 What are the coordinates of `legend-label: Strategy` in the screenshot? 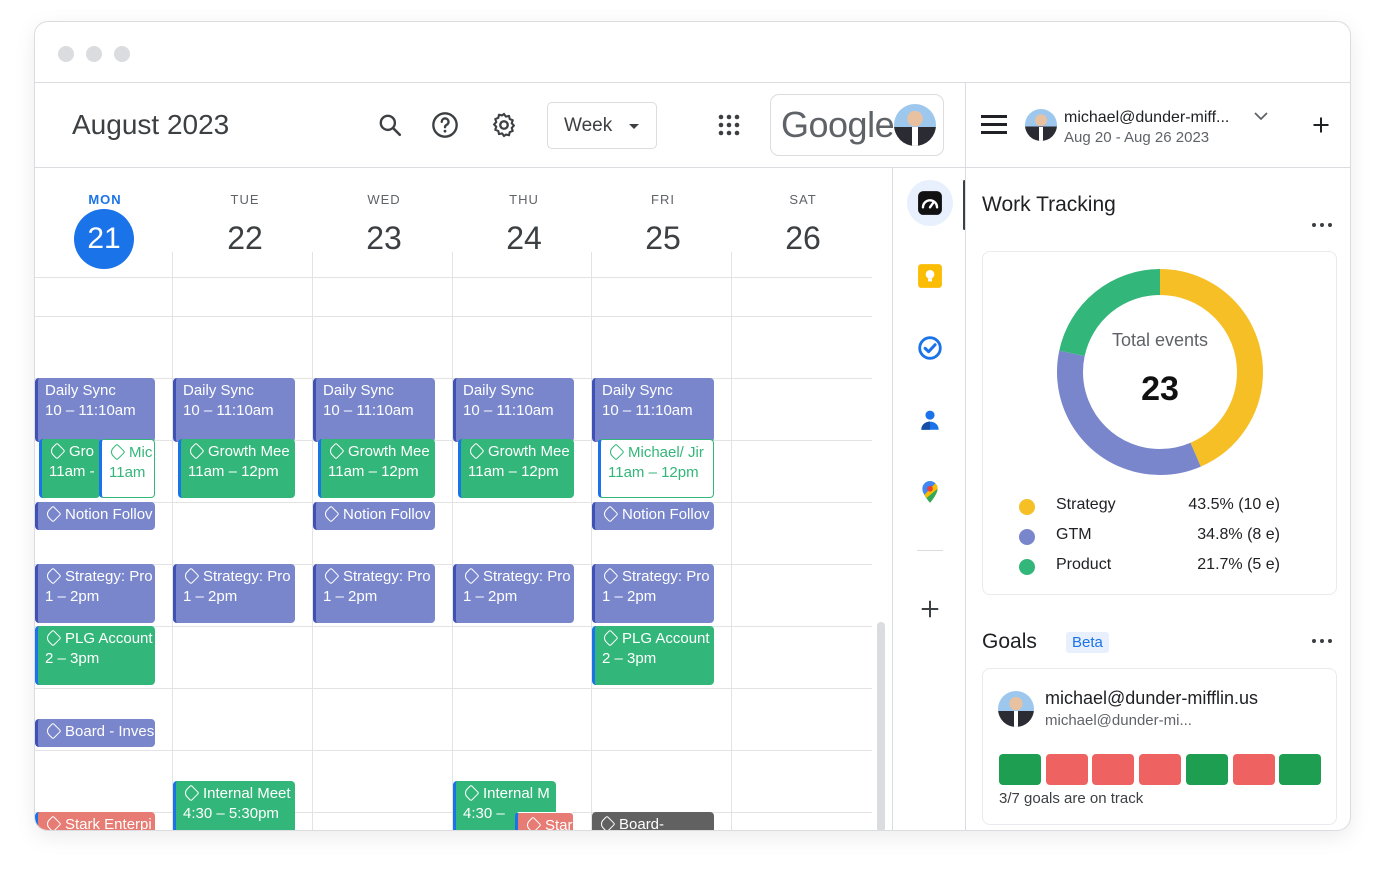 It's located at (1086, 504).